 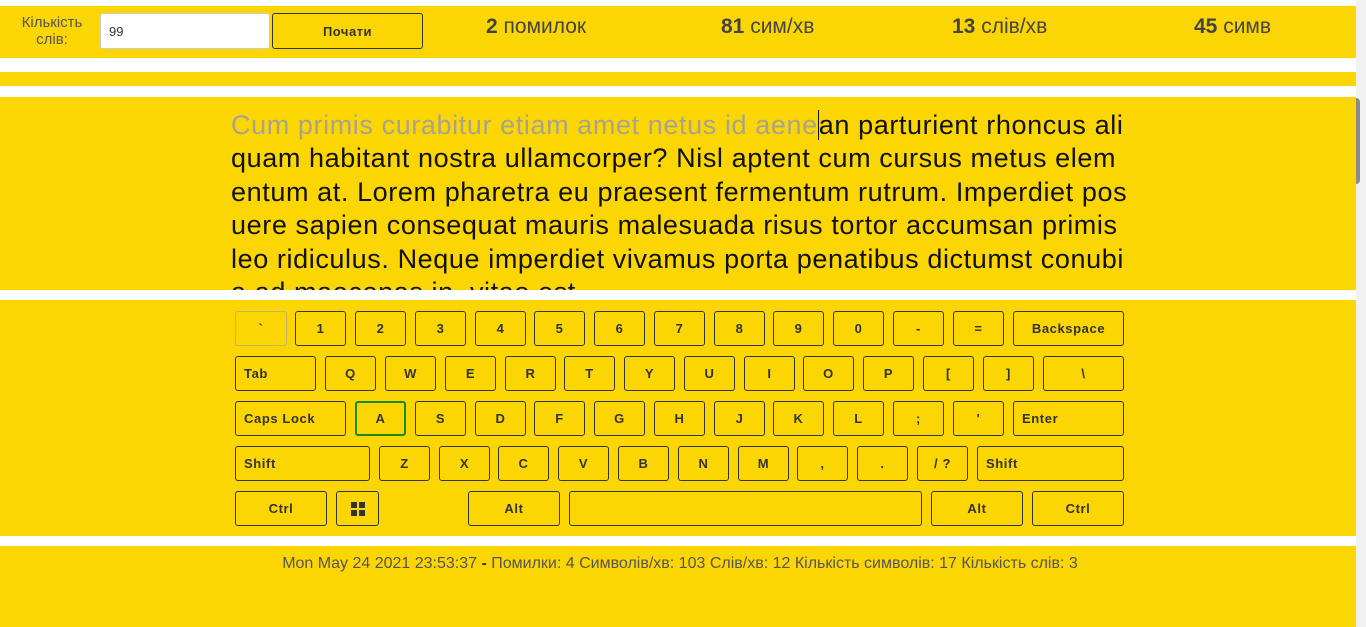 What do you see at coordinates (918, 418) in the screenshot?
I see `key-semicolon: ;` at bounding box center [918, 418].